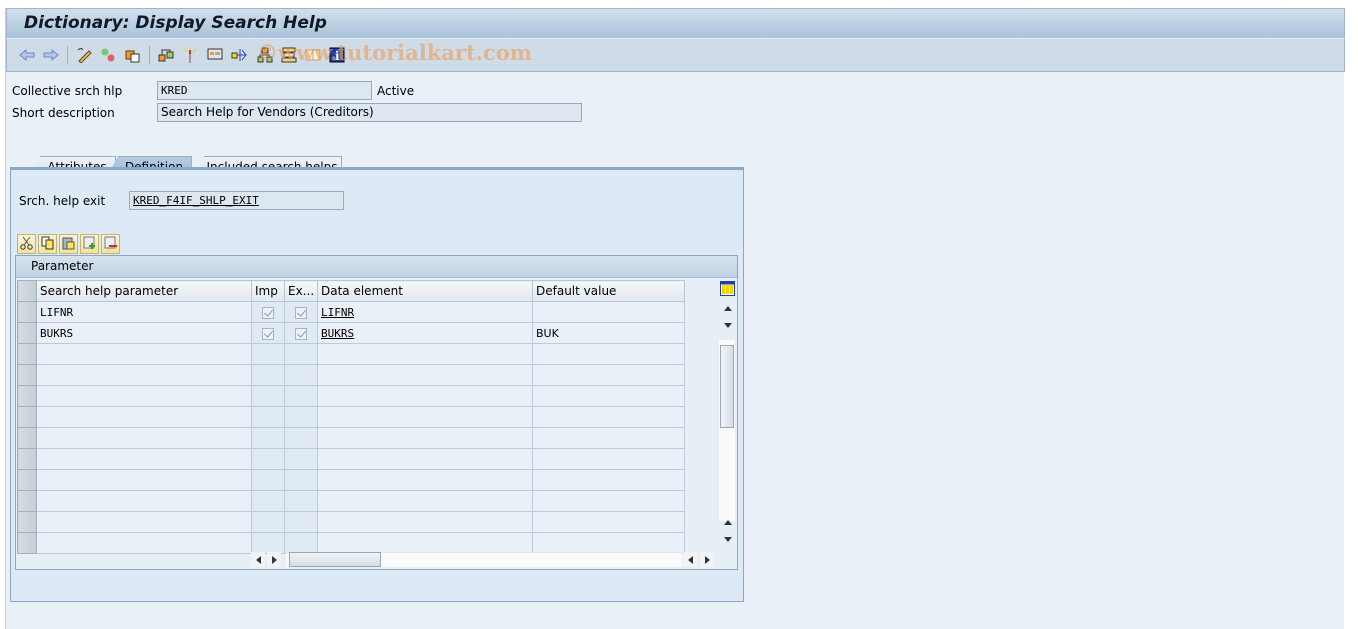 The height and width of the screenshot is (629, 1358). What do you see at coordinates (258, 559) in the screenshot?
I see `scroll-left-button` at bounding box center [258, 559].